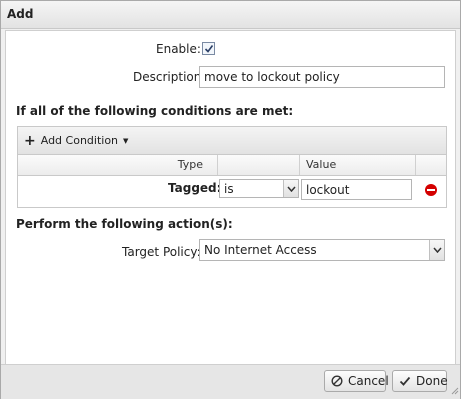 Image resolution: width=461 pixels, height=399 pixels. What do you see at coordinates (124, 224) in the screenshot?
I see `actions-heading: Perform the following action(s):` at bounding box center [124, 224].